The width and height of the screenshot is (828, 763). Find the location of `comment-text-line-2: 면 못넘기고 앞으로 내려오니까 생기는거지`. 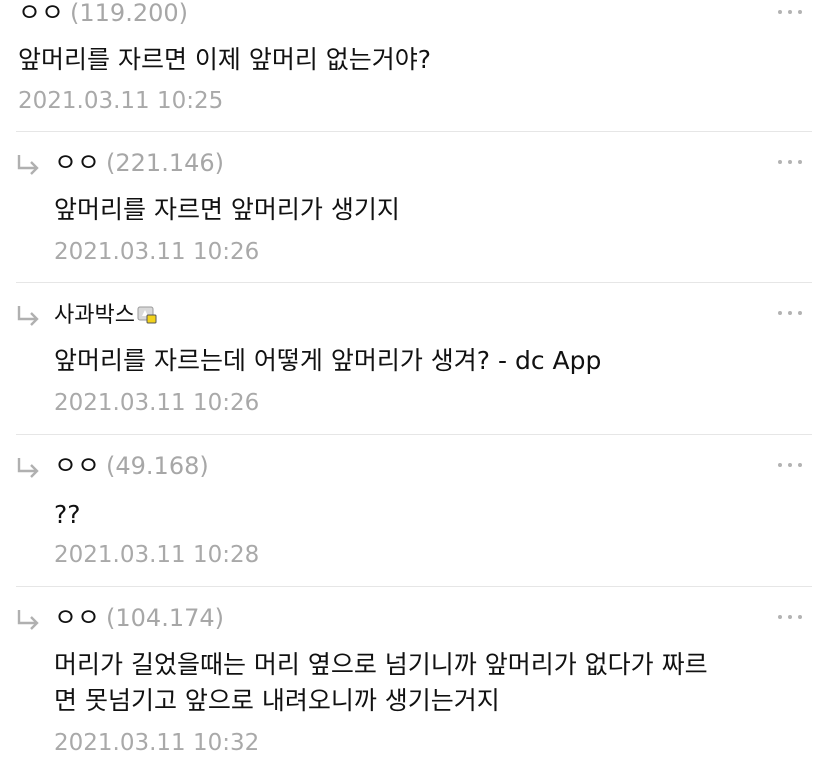

comment-text-line-2: 면 못넘기고 앞으로 내려오니까 생기는거지 is located at coordinates (277, 700).